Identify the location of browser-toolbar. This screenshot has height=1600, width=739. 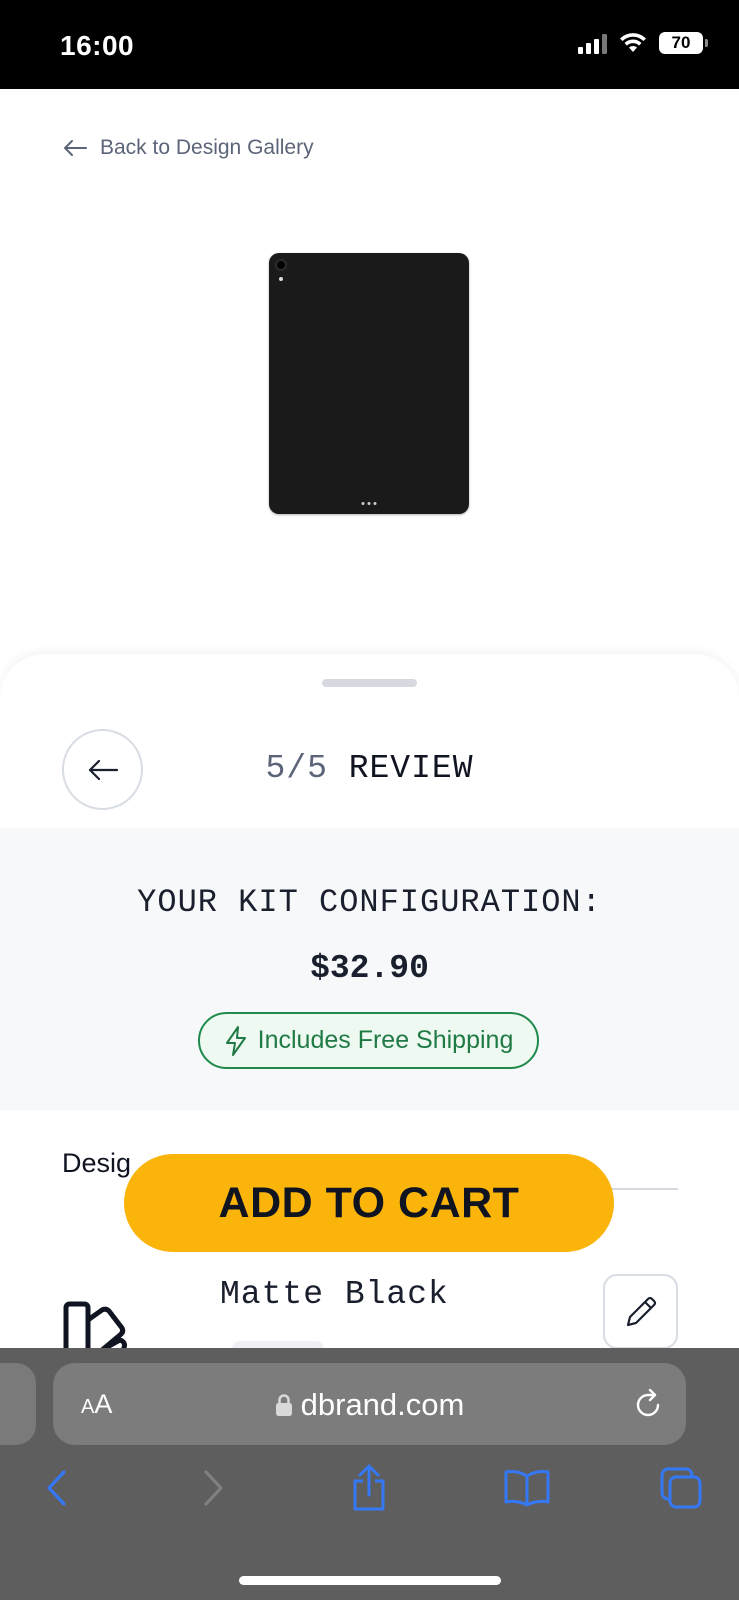
(369, 1493).